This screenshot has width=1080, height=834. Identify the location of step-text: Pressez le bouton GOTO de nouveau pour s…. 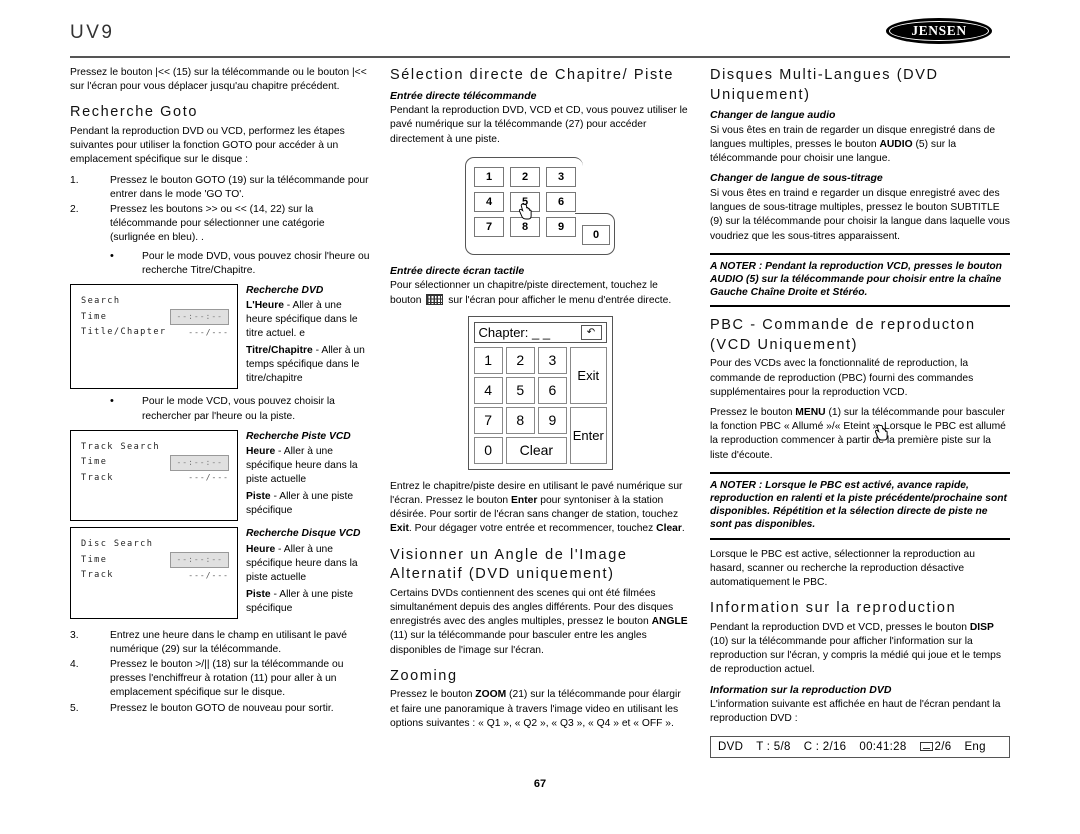
(222, 708).